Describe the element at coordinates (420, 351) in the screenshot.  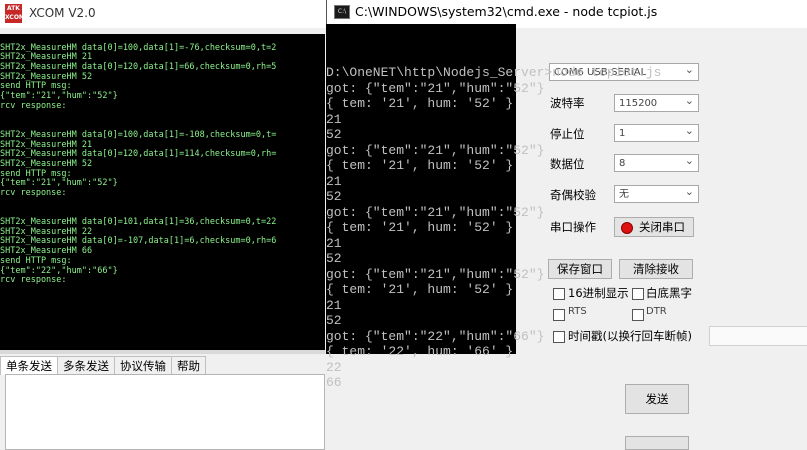
I see `cmd-line: { tem: '22', hum: '66' }` at that location.